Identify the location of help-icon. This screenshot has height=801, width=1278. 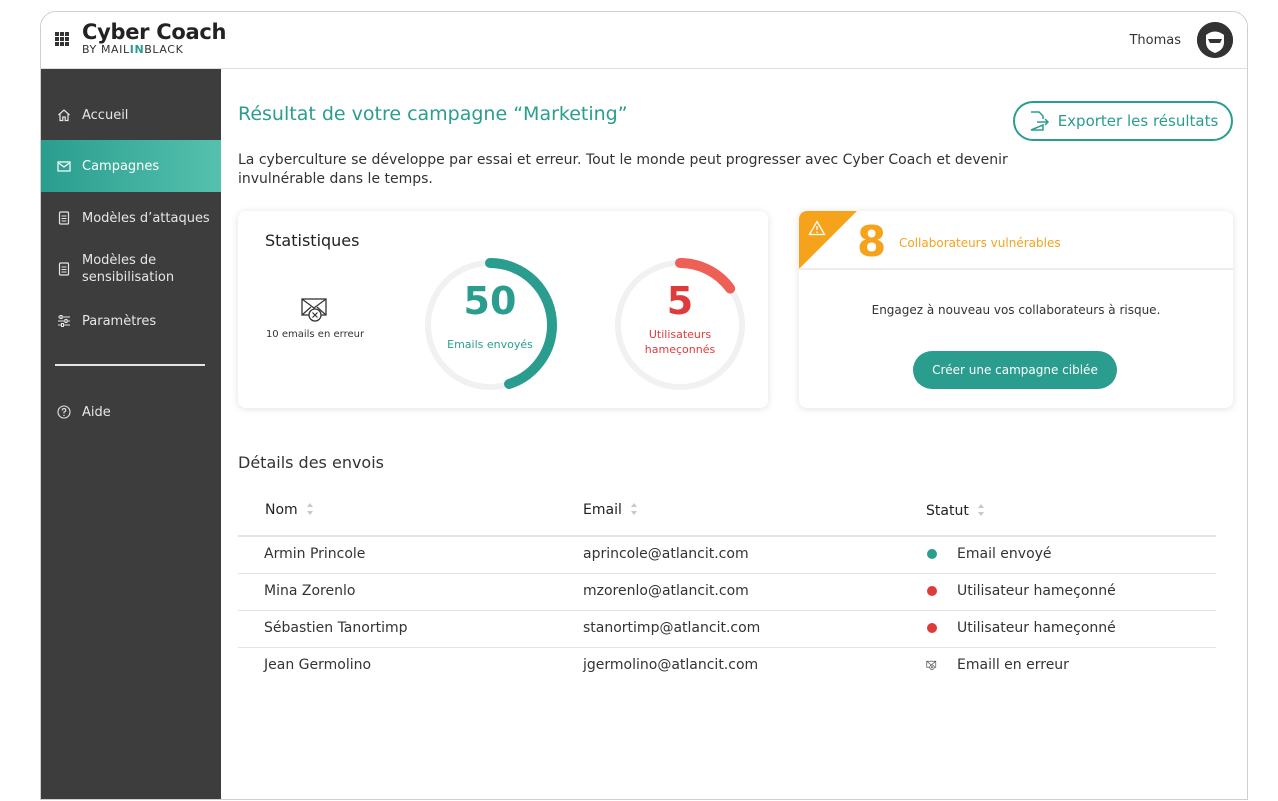
(64, 412).